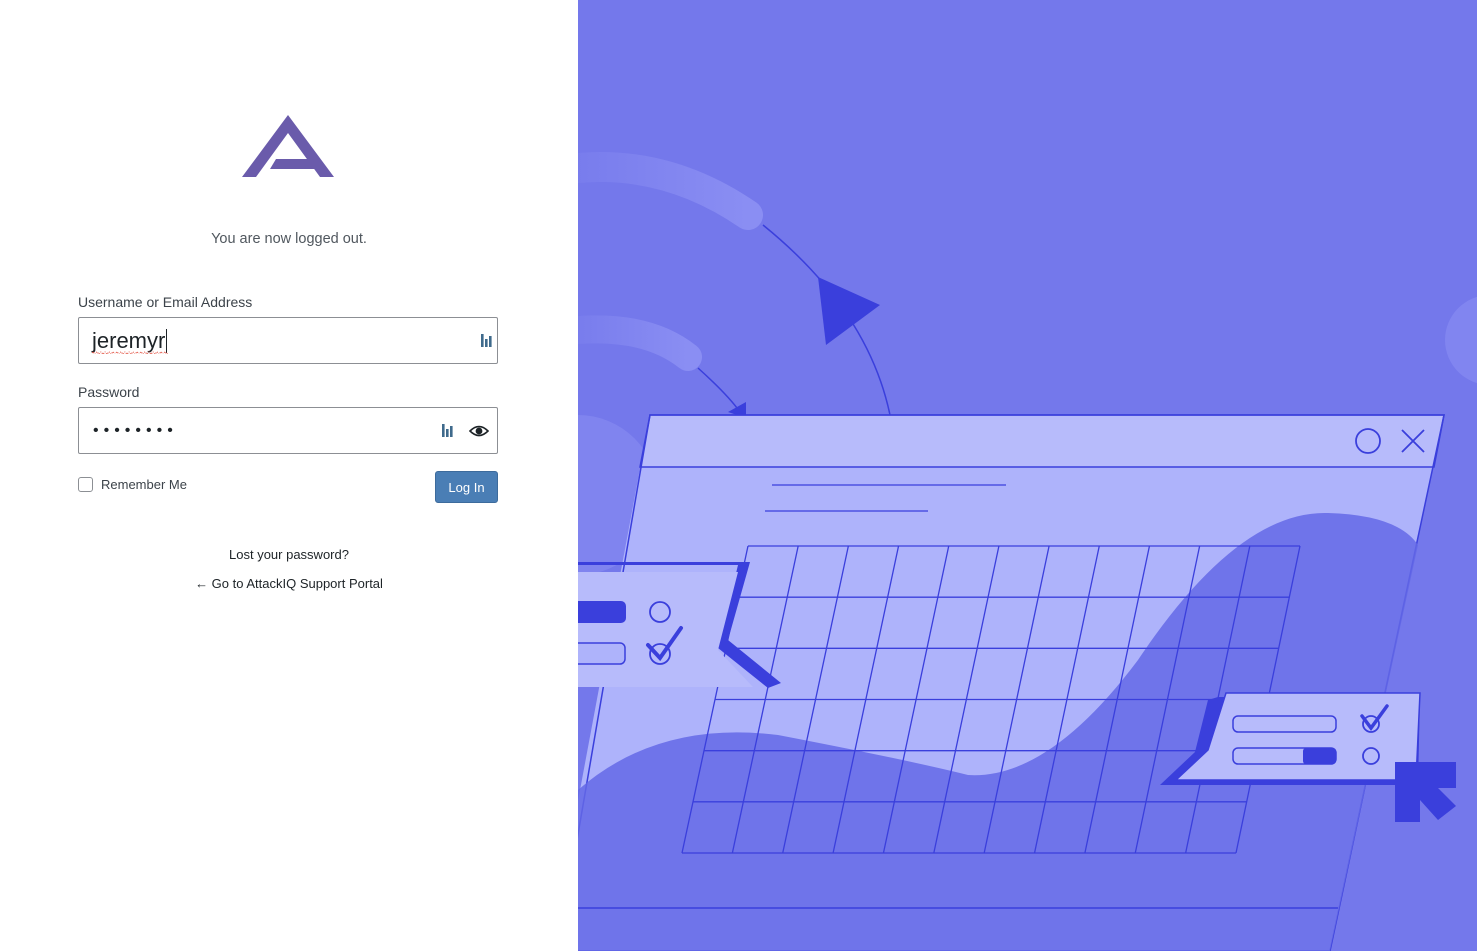 The height and width of the screenshot is (951, 1477). I want to click on password-label: Password, so click(109, 392).